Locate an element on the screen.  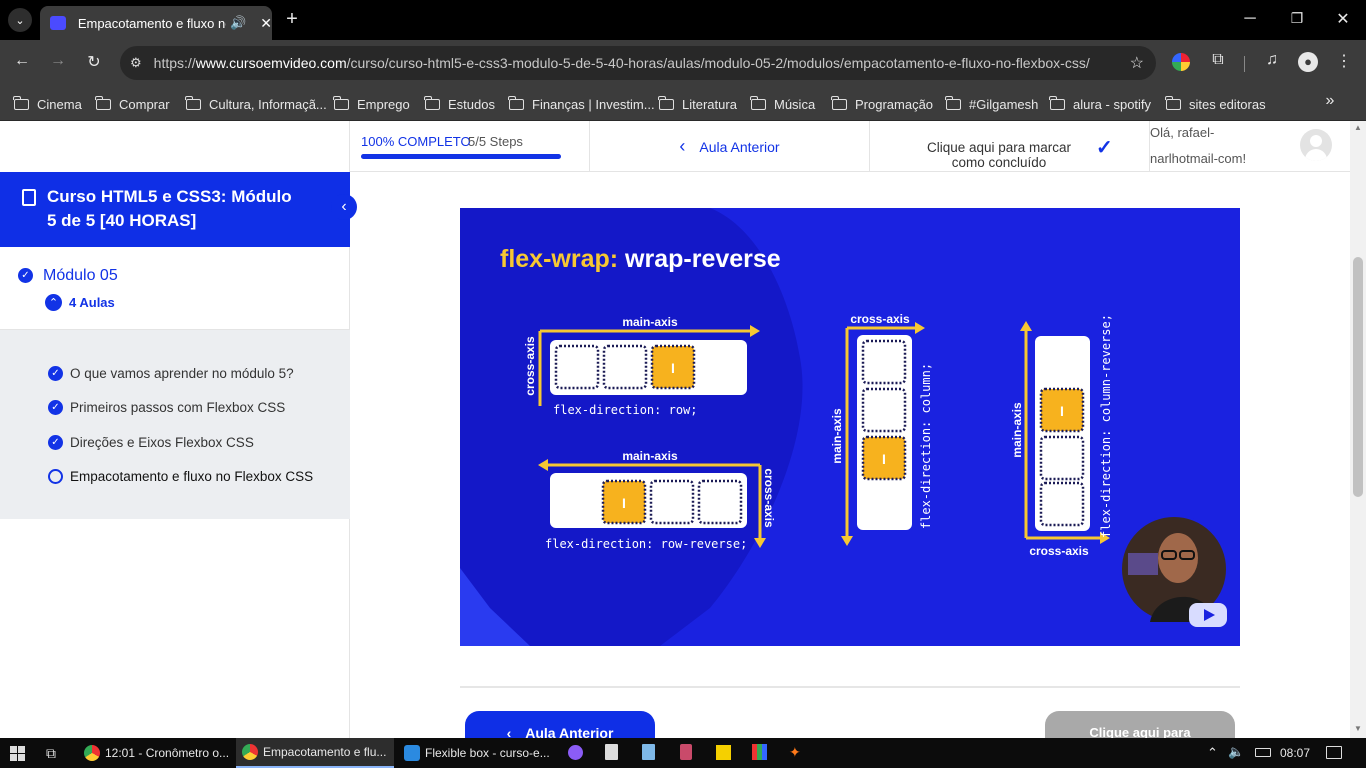
minimize-icon: ─ is located at coordinates (1250, 19).